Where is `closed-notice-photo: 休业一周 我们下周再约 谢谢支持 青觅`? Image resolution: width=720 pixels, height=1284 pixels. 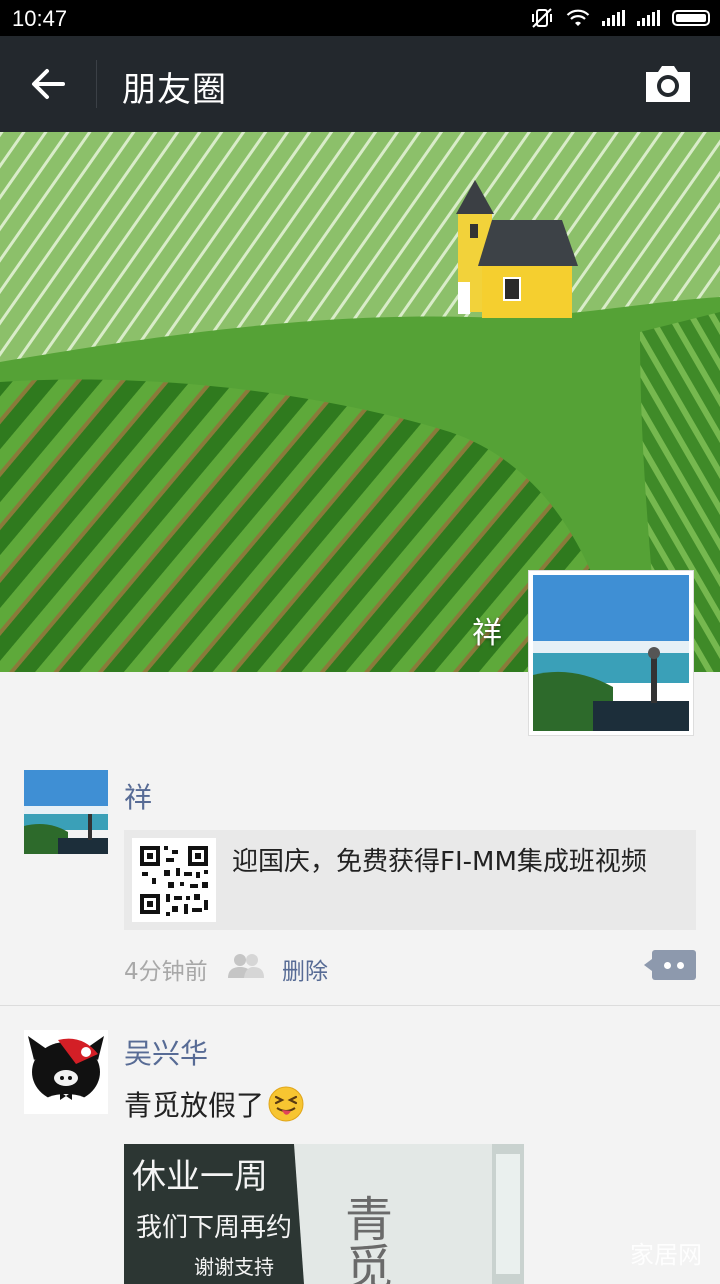 closed-notice-photo: 休业一周 我们下周再约 谢谢支持 青觅 is located at coordinates (324, 1214).